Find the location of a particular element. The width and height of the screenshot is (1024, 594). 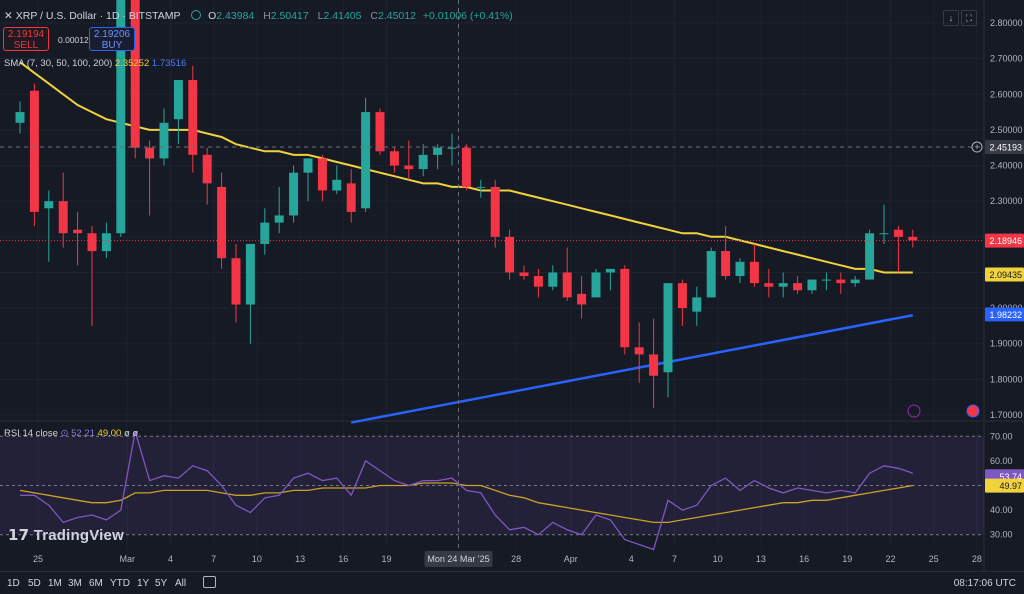

close-icon: ✕ is located at coordinates (8, 16).